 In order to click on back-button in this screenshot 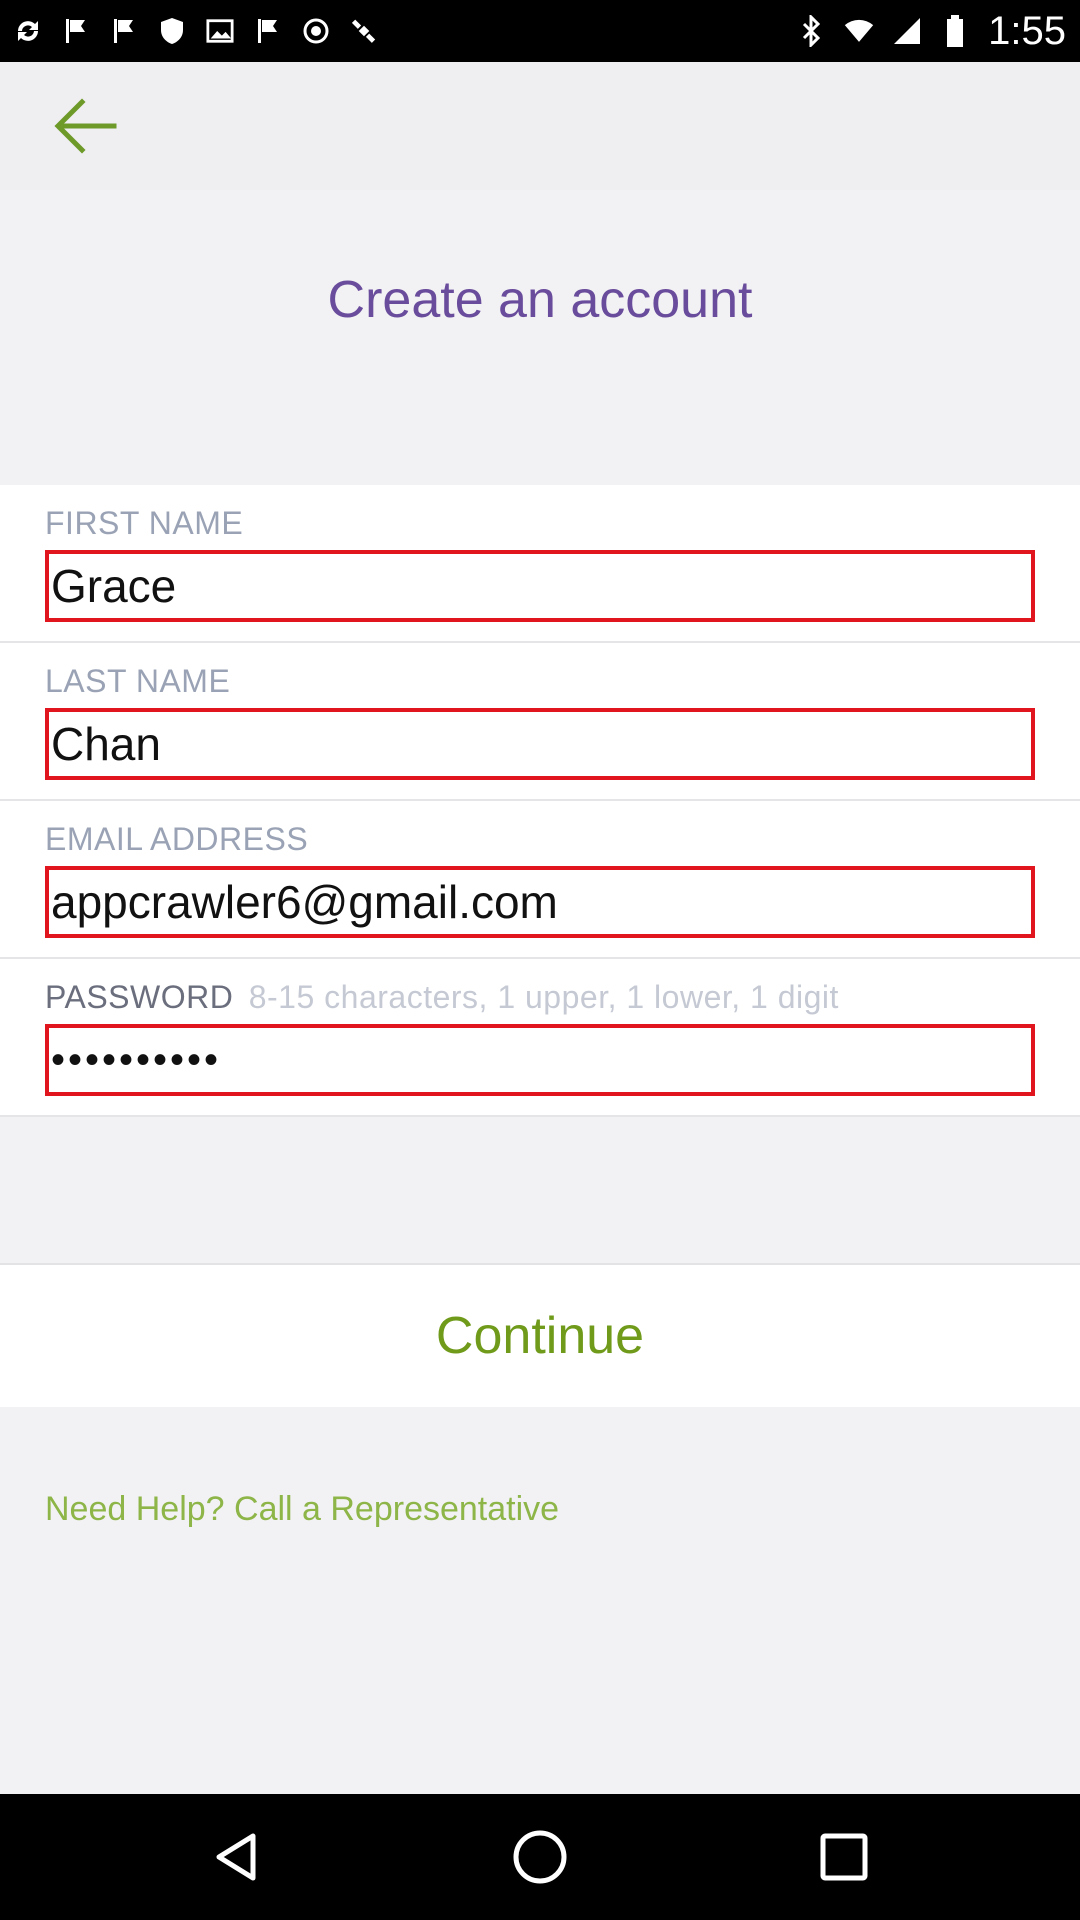, I will do `click(85, 126)`.